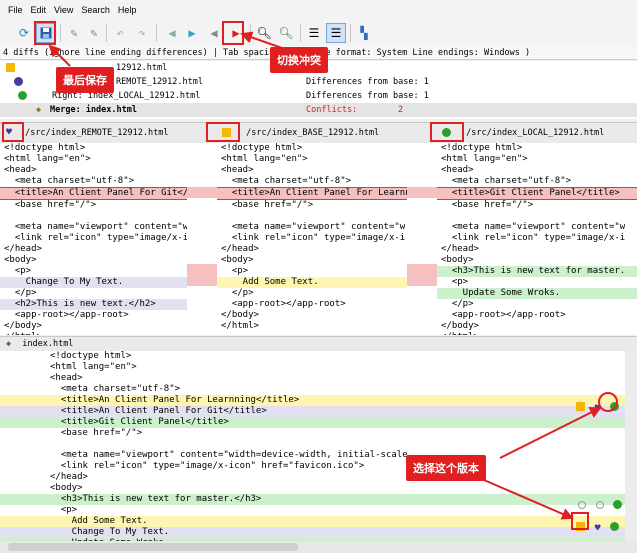 The image size is (637, 553). Describe the element at coordinates (314, 33) in the screenshot. I see `line-numbers-icon: ☰` at that location.